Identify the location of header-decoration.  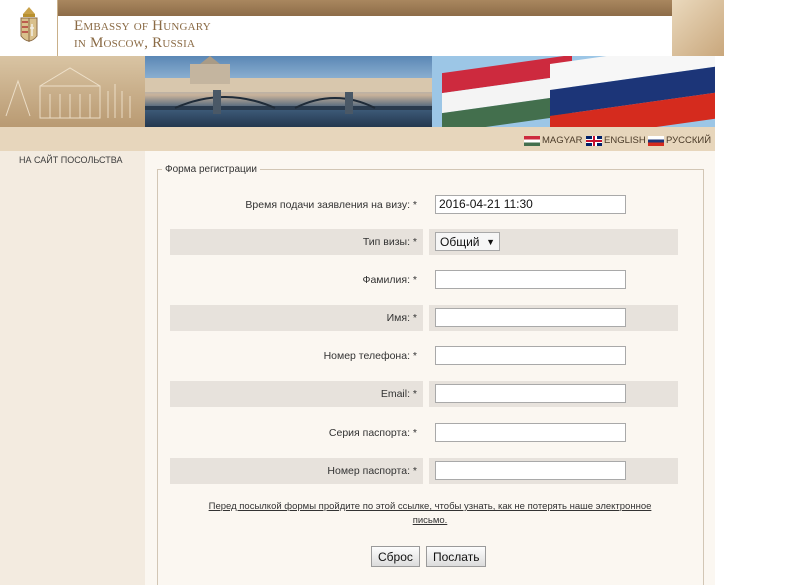
(698, 28).